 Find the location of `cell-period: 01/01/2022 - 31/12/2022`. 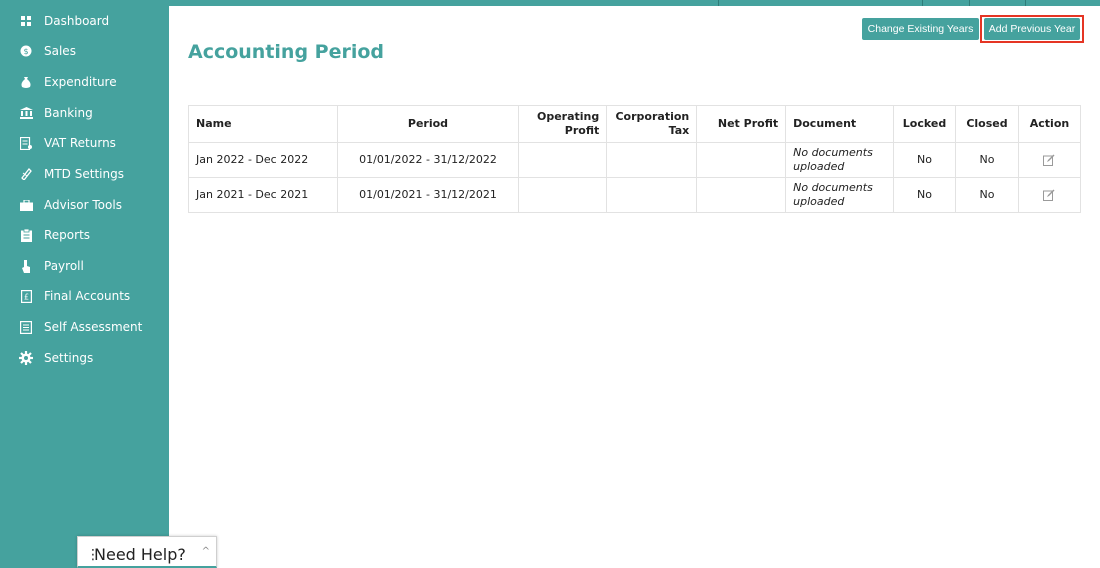

cell-period: 01/01/2022 - 31/12/2022 is located at coordinates (428, 160).